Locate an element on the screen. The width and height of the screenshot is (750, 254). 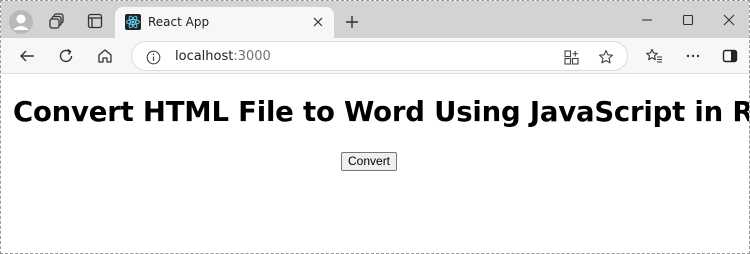
sidebar-icon is located at coordinates (730, 56).